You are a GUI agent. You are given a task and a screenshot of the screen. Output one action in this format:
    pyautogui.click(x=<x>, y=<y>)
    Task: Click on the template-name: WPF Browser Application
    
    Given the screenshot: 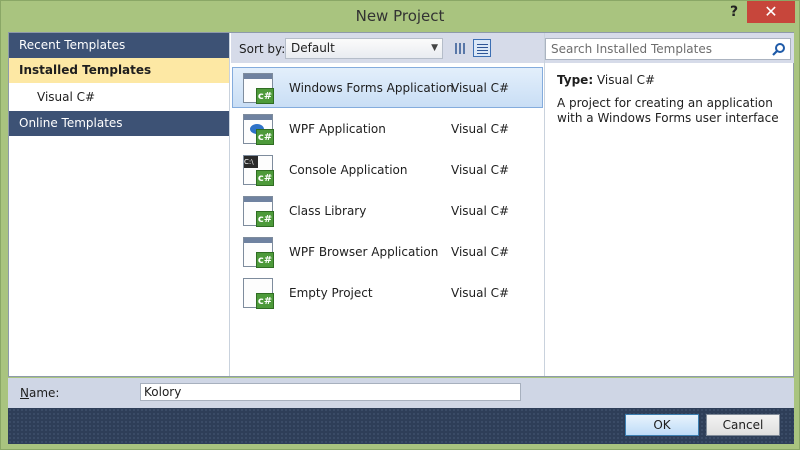 What is the action you would take?
    pyautogui.click(x=364, y=252)
    